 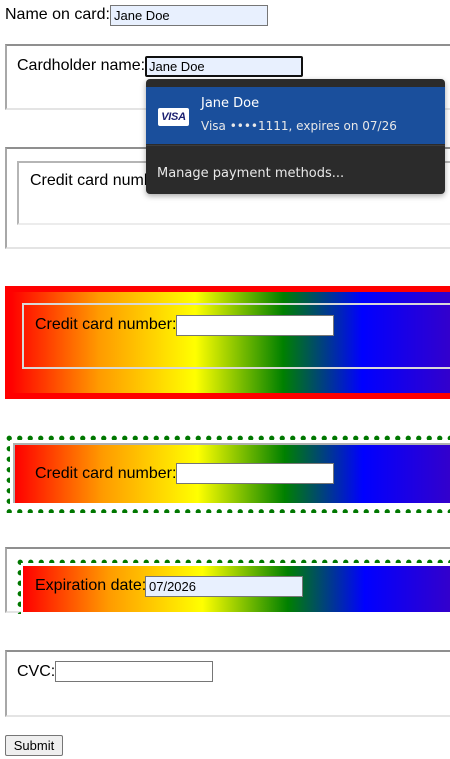 What do you see at coordinates (189, 15) in the screenshot?
I see `name-on-card-input` at bounding box center [189, 15].